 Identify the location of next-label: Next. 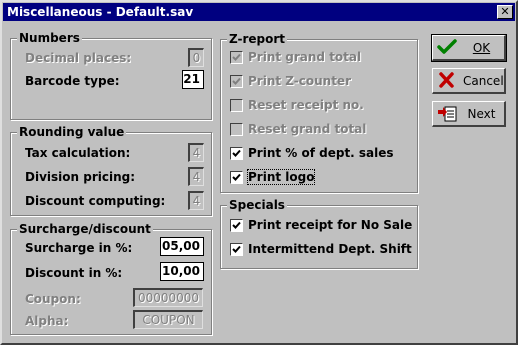
(481, 114).